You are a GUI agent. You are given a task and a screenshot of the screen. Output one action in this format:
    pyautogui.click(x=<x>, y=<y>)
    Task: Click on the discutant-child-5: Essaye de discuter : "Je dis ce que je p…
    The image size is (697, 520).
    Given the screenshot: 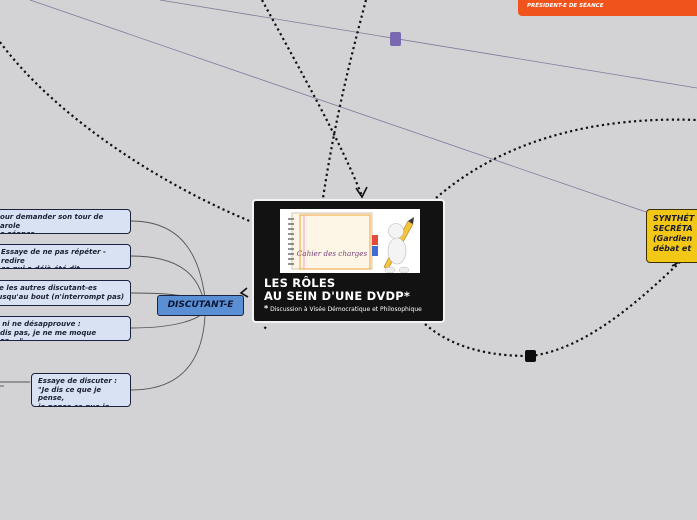 What is the action you would take?
    pyautogui.click(x=81, y=390)
    